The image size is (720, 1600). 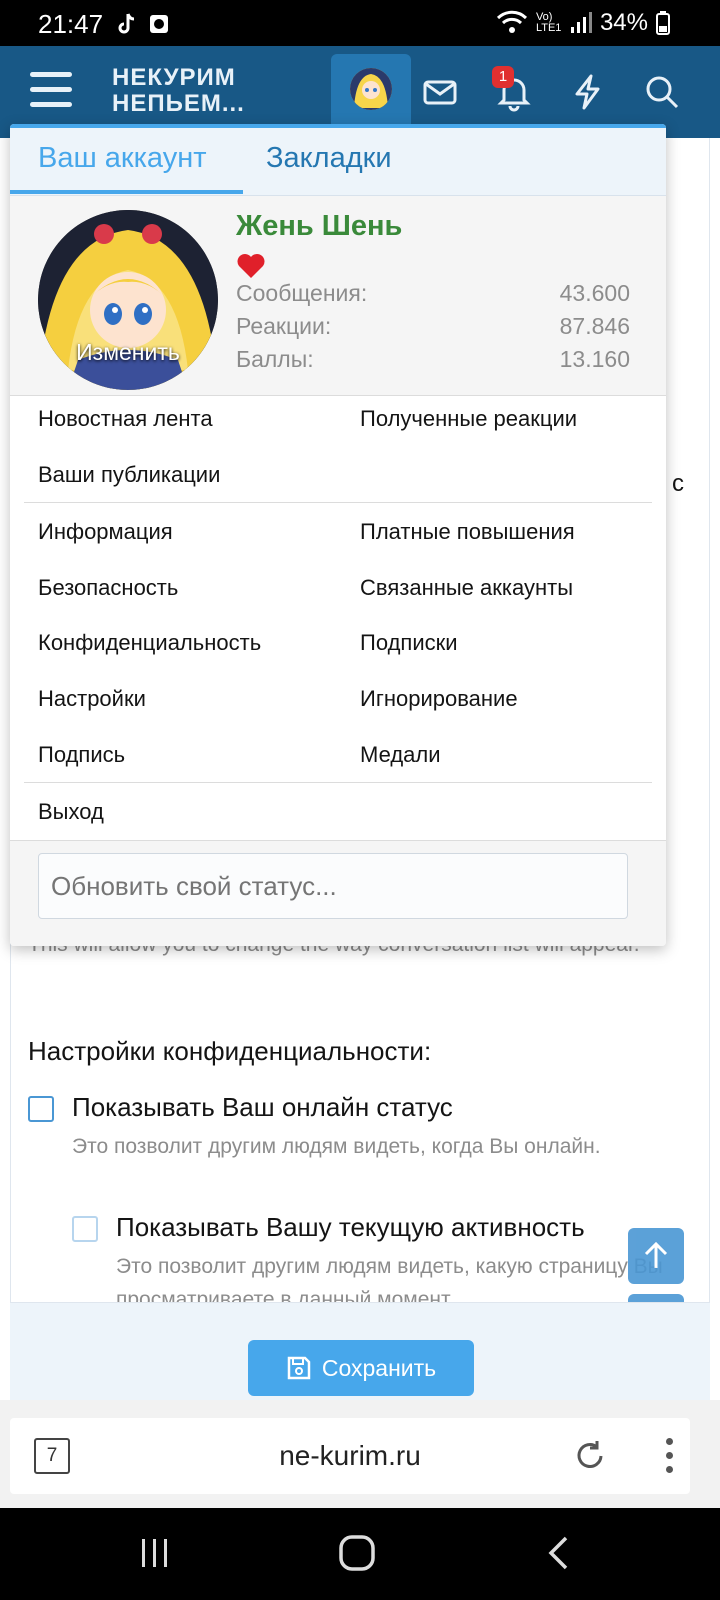 What do you see at coordinates (329, 158) in the screenshot?
I see `tab-bookmarks: Закладки` at bounding box center [329, 158].